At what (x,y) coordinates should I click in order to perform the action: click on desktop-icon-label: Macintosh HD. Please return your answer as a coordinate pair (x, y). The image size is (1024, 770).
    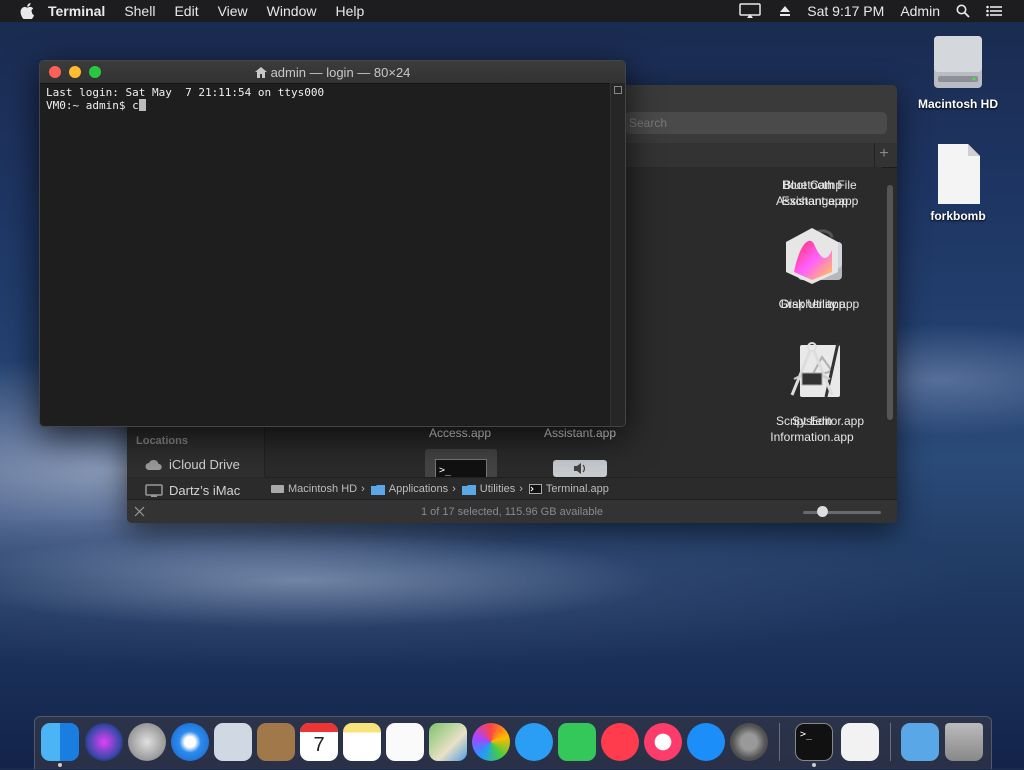
    Looking at the image, I should click on (957, 104).